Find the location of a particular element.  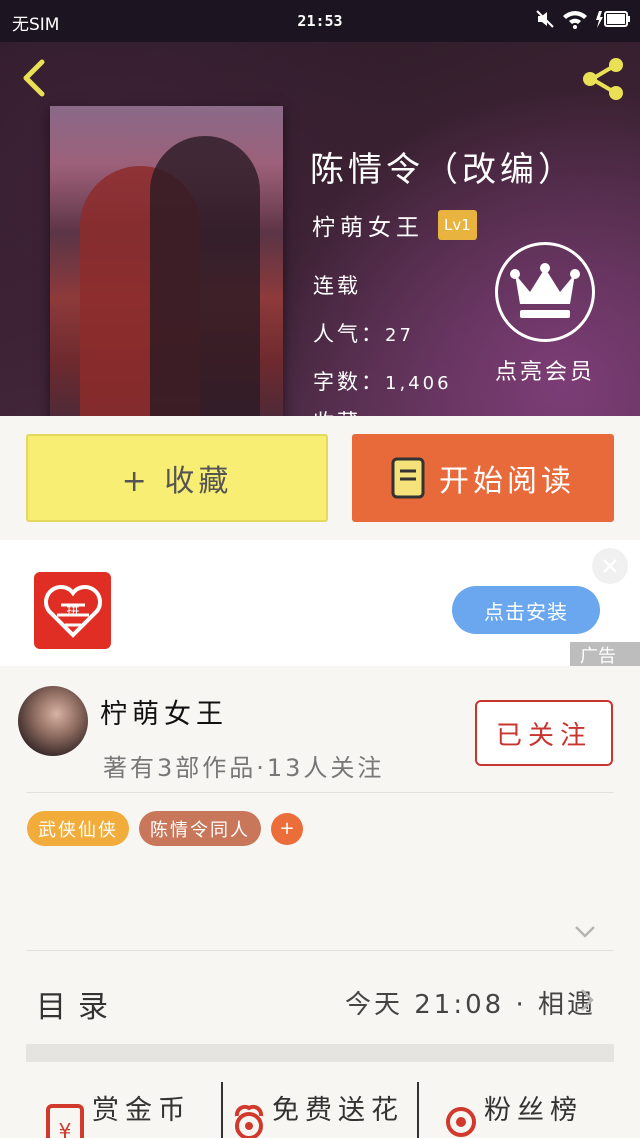

svg-text: 拼 is located at coordinates (72, 611).